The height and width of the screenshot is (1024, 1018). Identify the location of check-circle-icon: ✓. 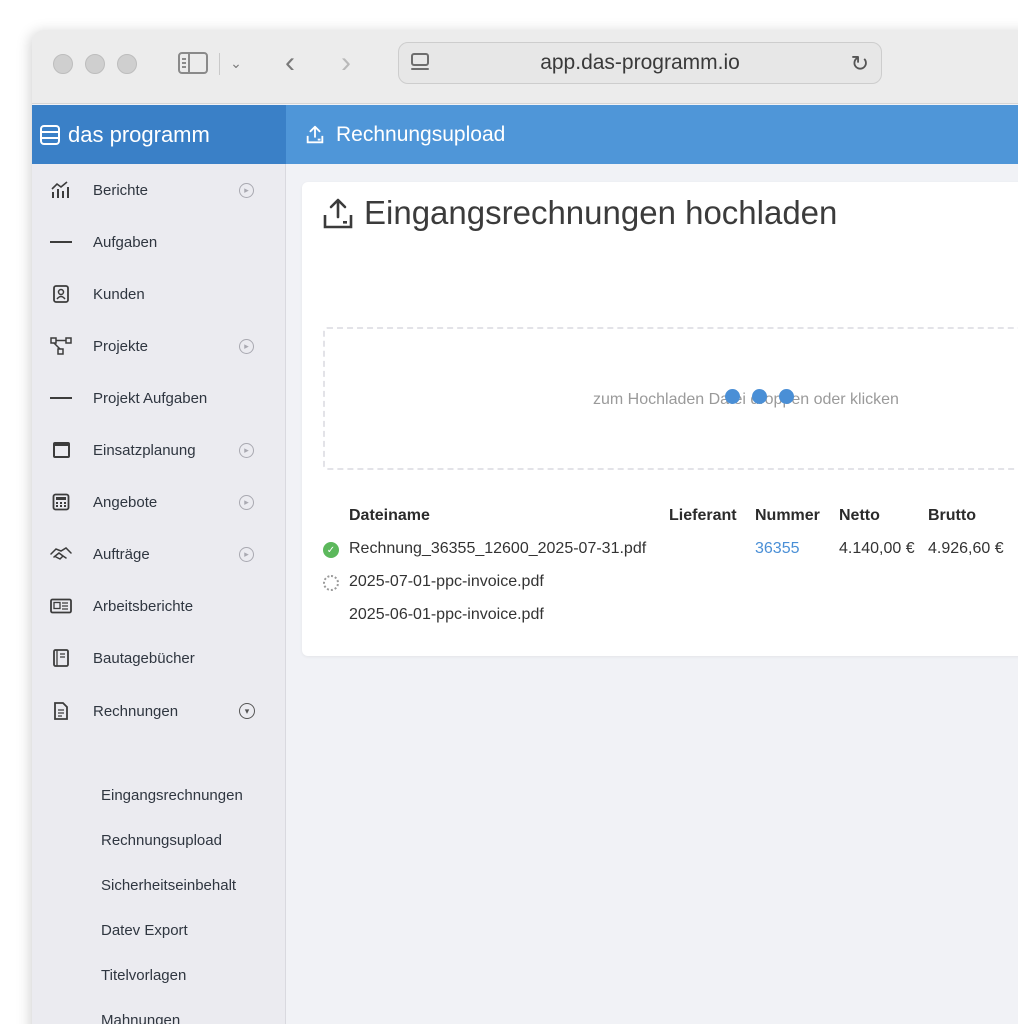
(331, 550).